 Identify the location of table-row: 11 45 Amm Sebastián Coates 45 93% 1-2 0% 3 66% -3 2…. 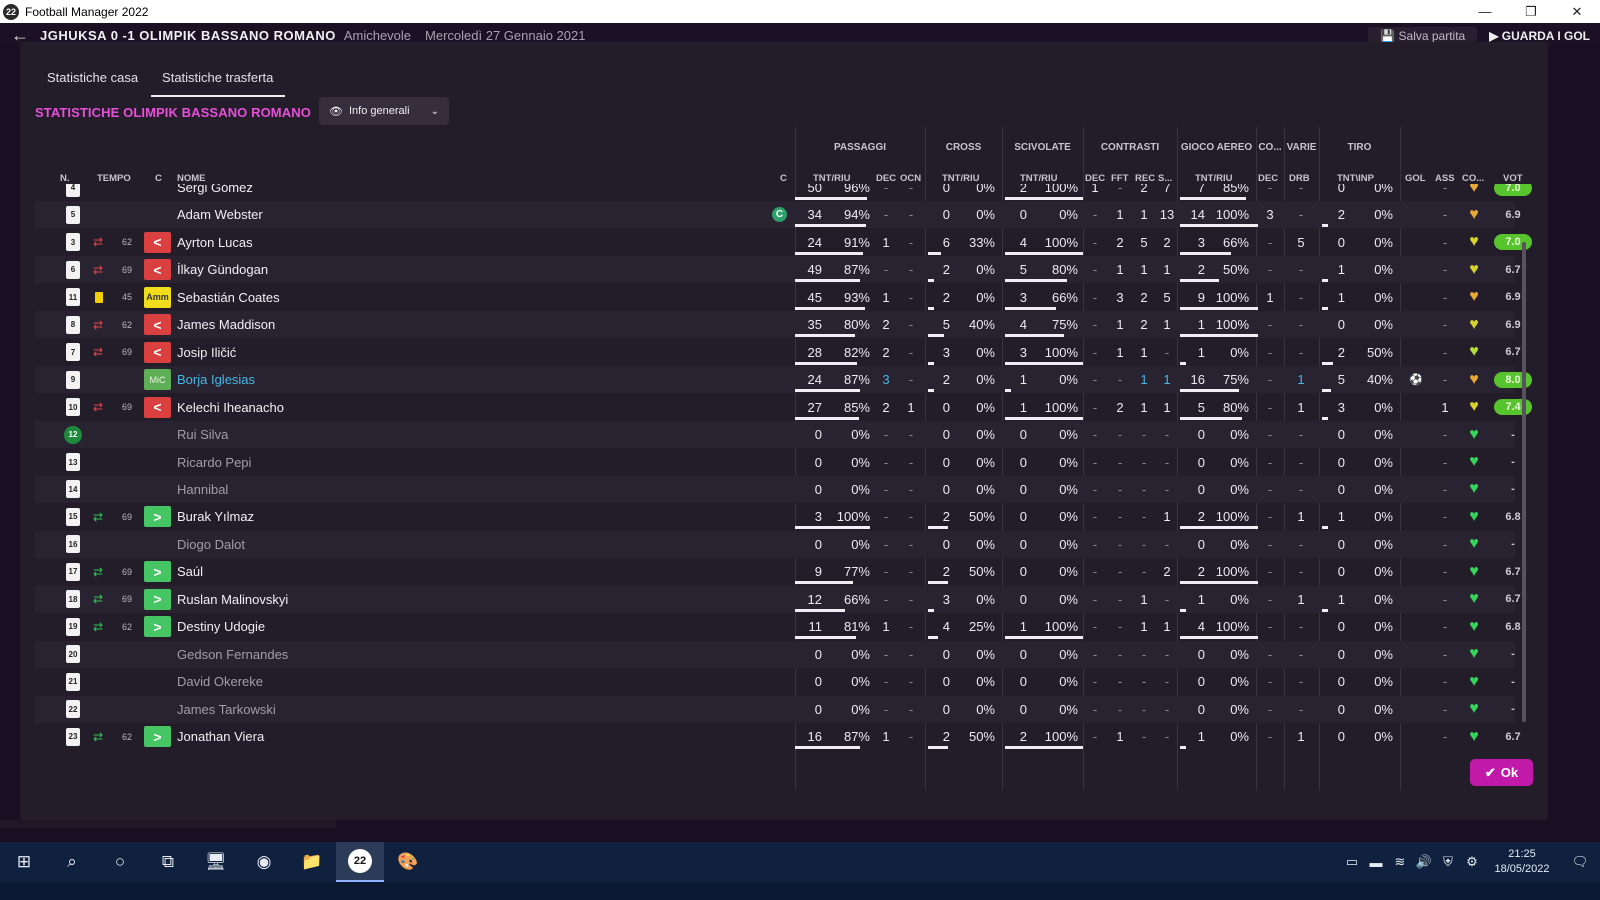
(778, 297).